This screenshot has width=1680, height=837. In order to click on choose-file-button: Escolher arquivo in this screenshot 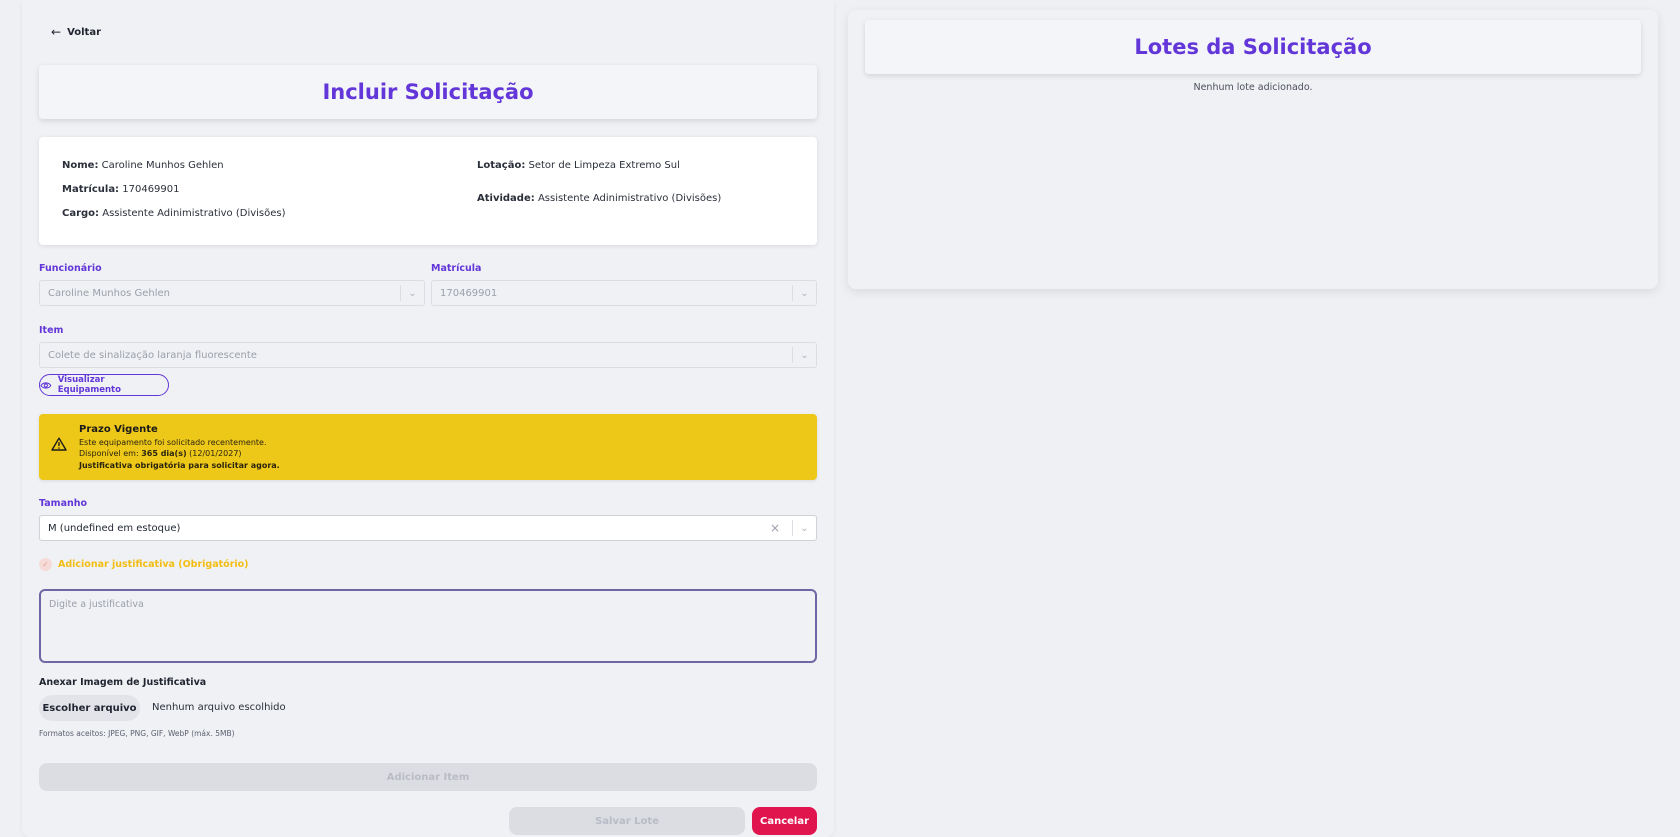, I will do `click(89, 708)`.